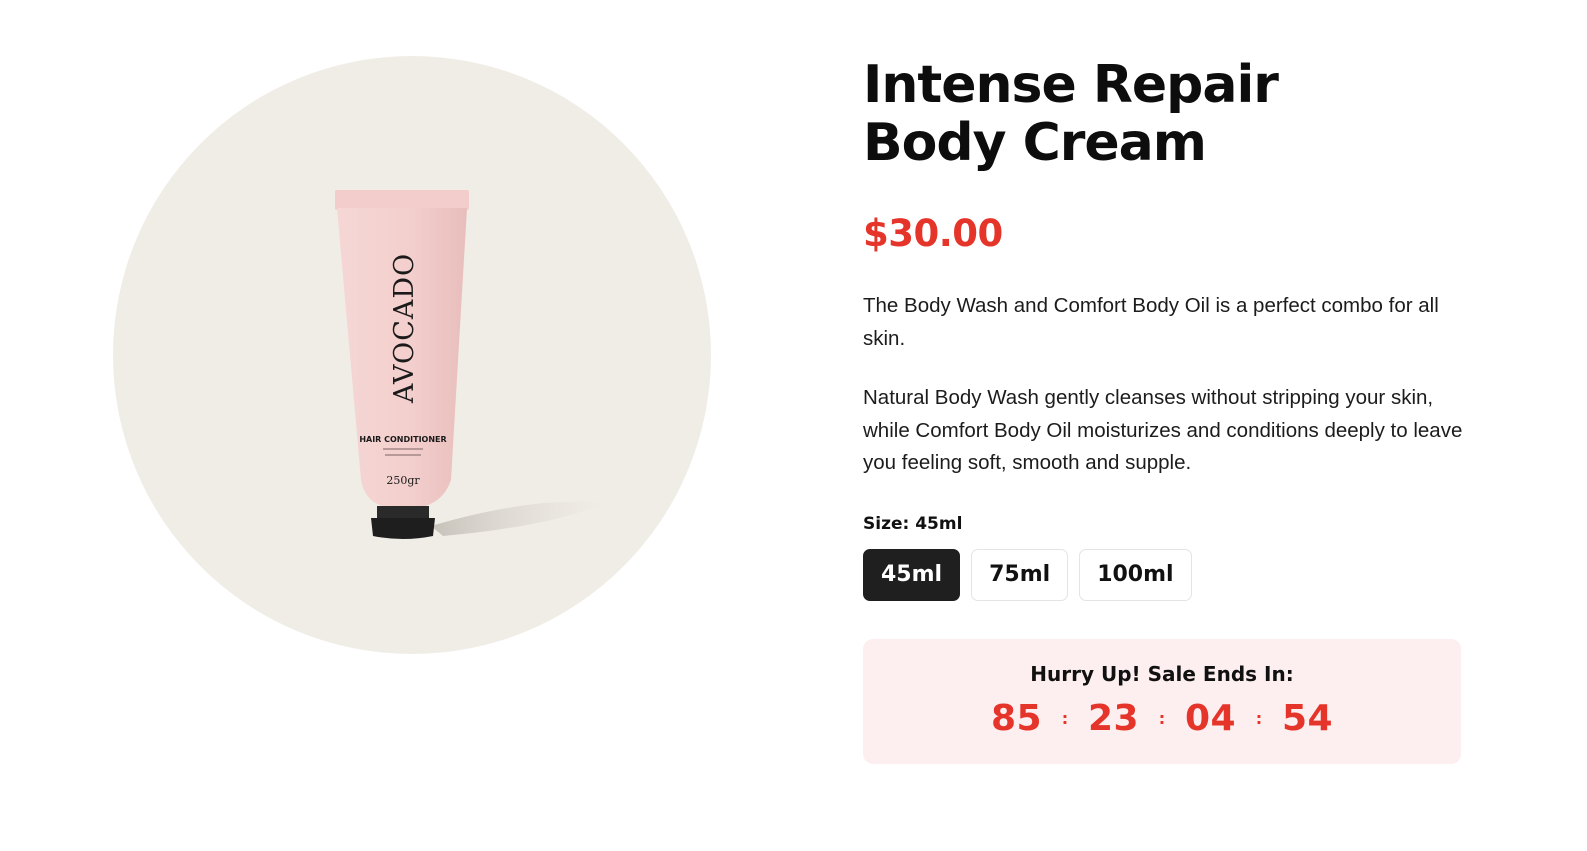  Describe the element at coordinates (1163, 524) in the screenshot. I see `size-label: Size: 45ml` at that location.